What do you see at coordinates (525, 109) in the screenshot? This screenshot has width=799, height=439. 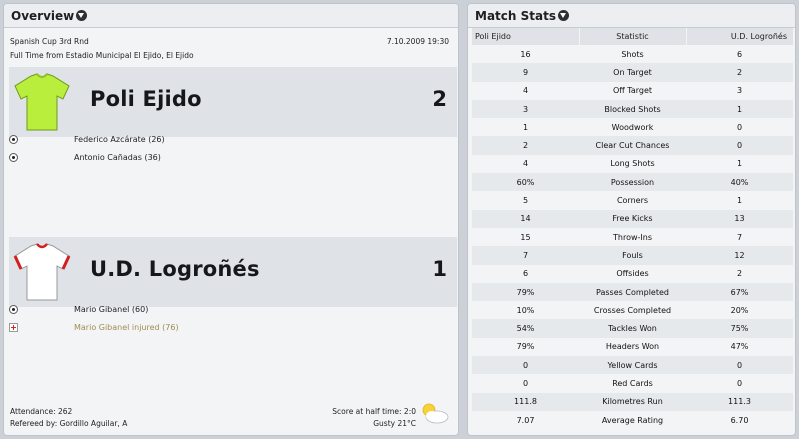 I see `stat-home-value: 3` at bounding box center [525, 109].